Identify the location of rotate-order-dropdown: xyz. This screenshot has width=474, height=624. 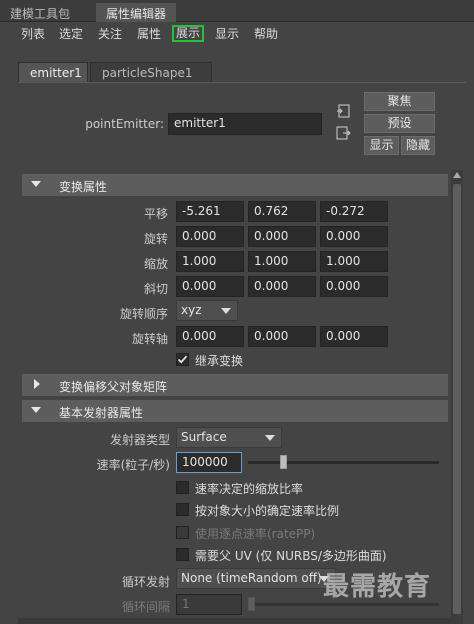
(207, 310).